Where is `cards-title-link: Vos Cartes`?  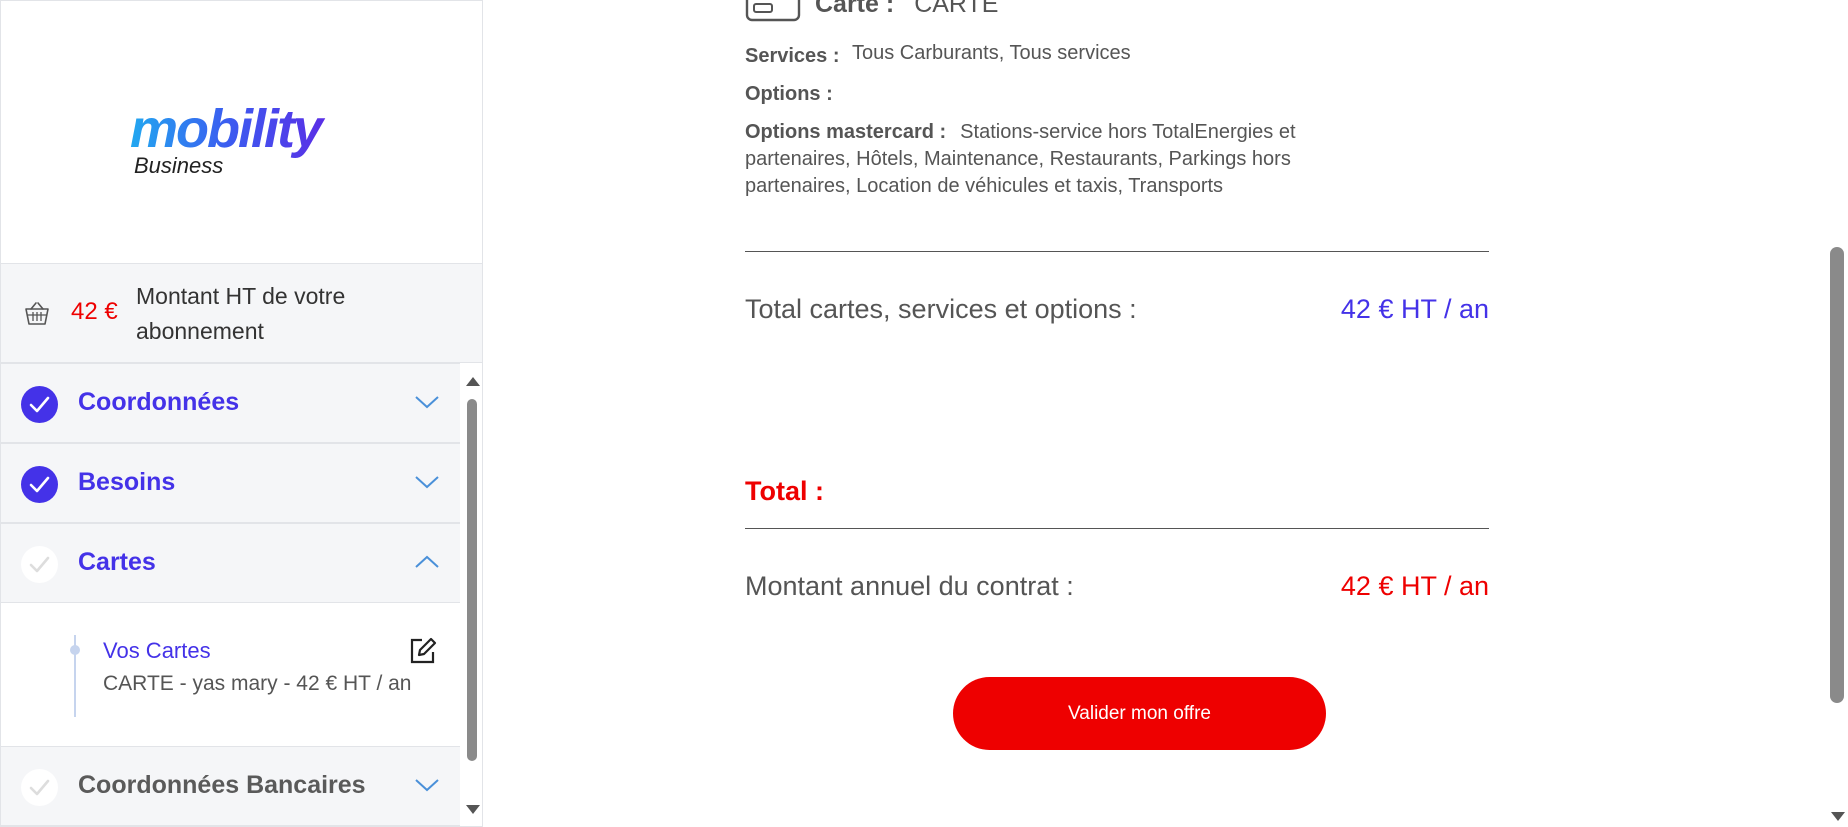
cards-title-link: Vos Cartes is located at coordinates (157, 651).